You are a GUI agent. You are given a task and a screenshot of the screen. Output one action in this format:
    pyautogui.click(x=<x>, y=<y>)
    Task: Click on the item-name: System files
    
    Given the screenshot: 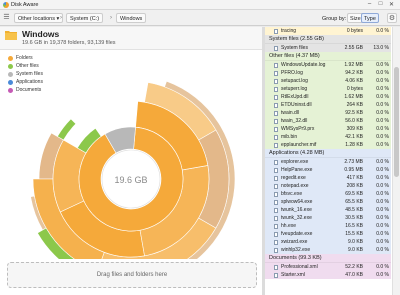 What is the action you would take?
    pyautogui.click(x=294, y=48)
    